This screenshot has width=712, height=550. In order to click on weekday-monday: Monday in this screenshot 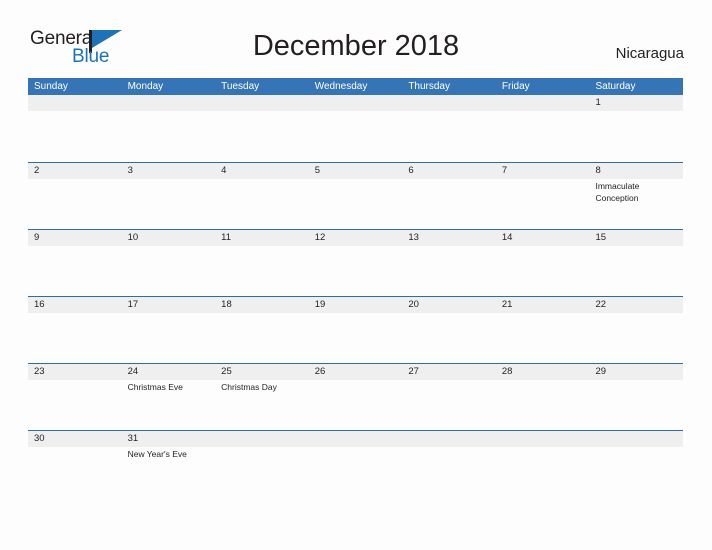, I will do `click(145, 86)`.